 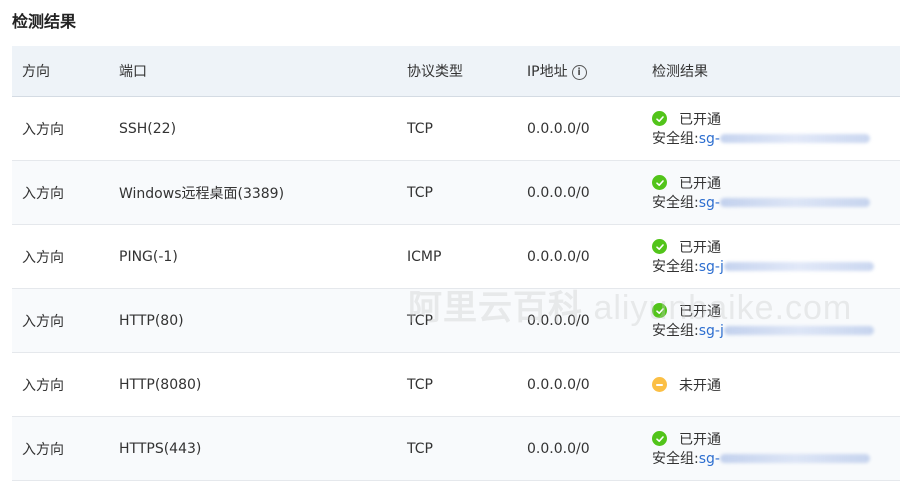 I want to click on section-title: 检测结果, so click(x=44, y=21).